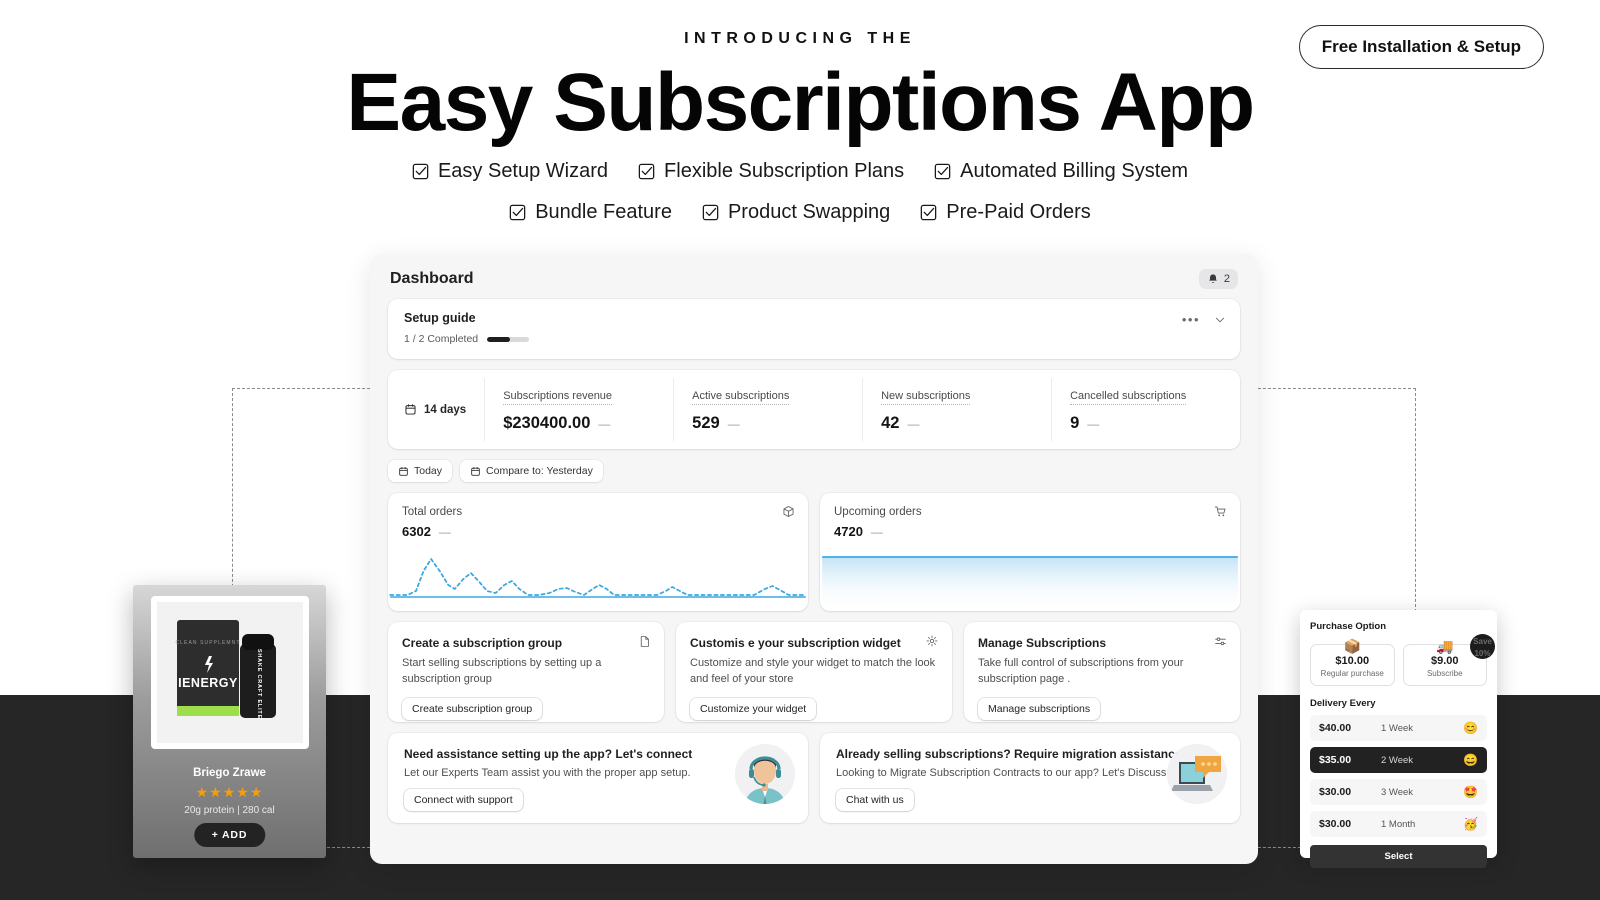 The image size is (1600, 900). I want to click on product-rating-stars: ★★★★★, so click(229, 792).